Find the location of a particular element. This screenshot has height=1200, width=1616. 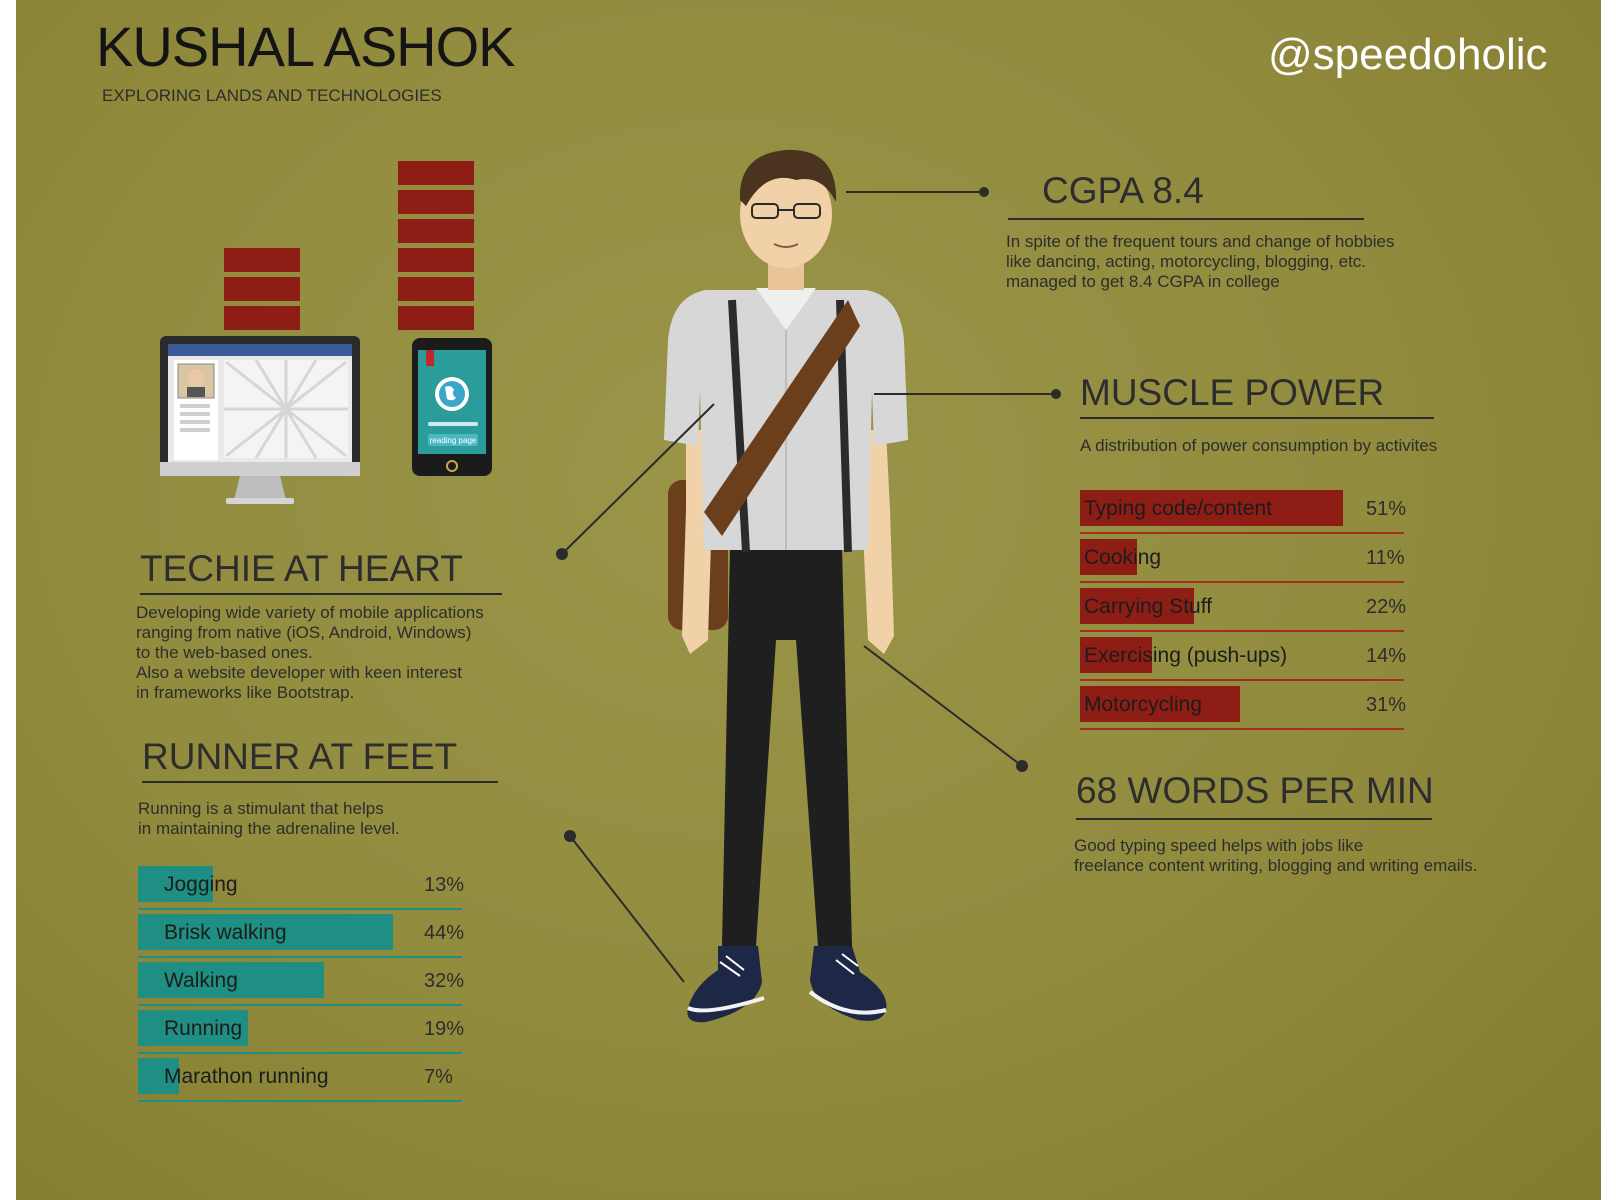

typing-heading: 68 WORDS PER MIN is located at coordinates (1255, 790).